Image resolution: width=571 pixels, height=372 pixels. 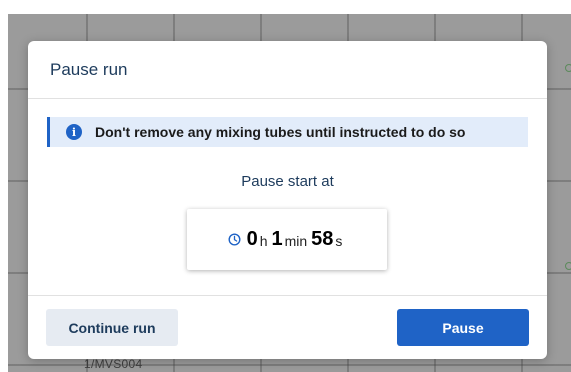 I want to click on info-icon: i, so click(x=74, y=132).